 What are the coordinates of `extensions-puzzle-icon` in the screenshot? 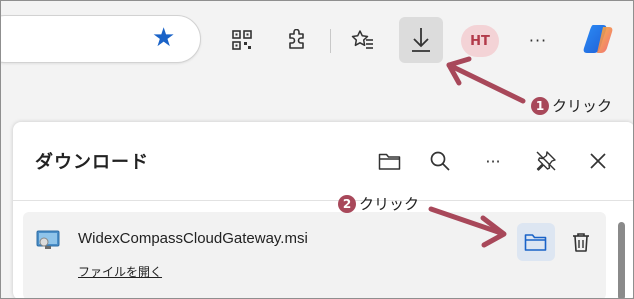 It's located at (297, 40).